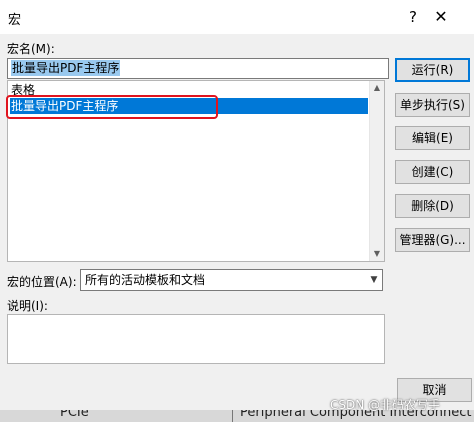 This screenshot has height=422, width=474. What do you see at coordinates (74, 415) in the screenshot?
I see `background-text-left: PCIe` at bounding box center [74, 415].